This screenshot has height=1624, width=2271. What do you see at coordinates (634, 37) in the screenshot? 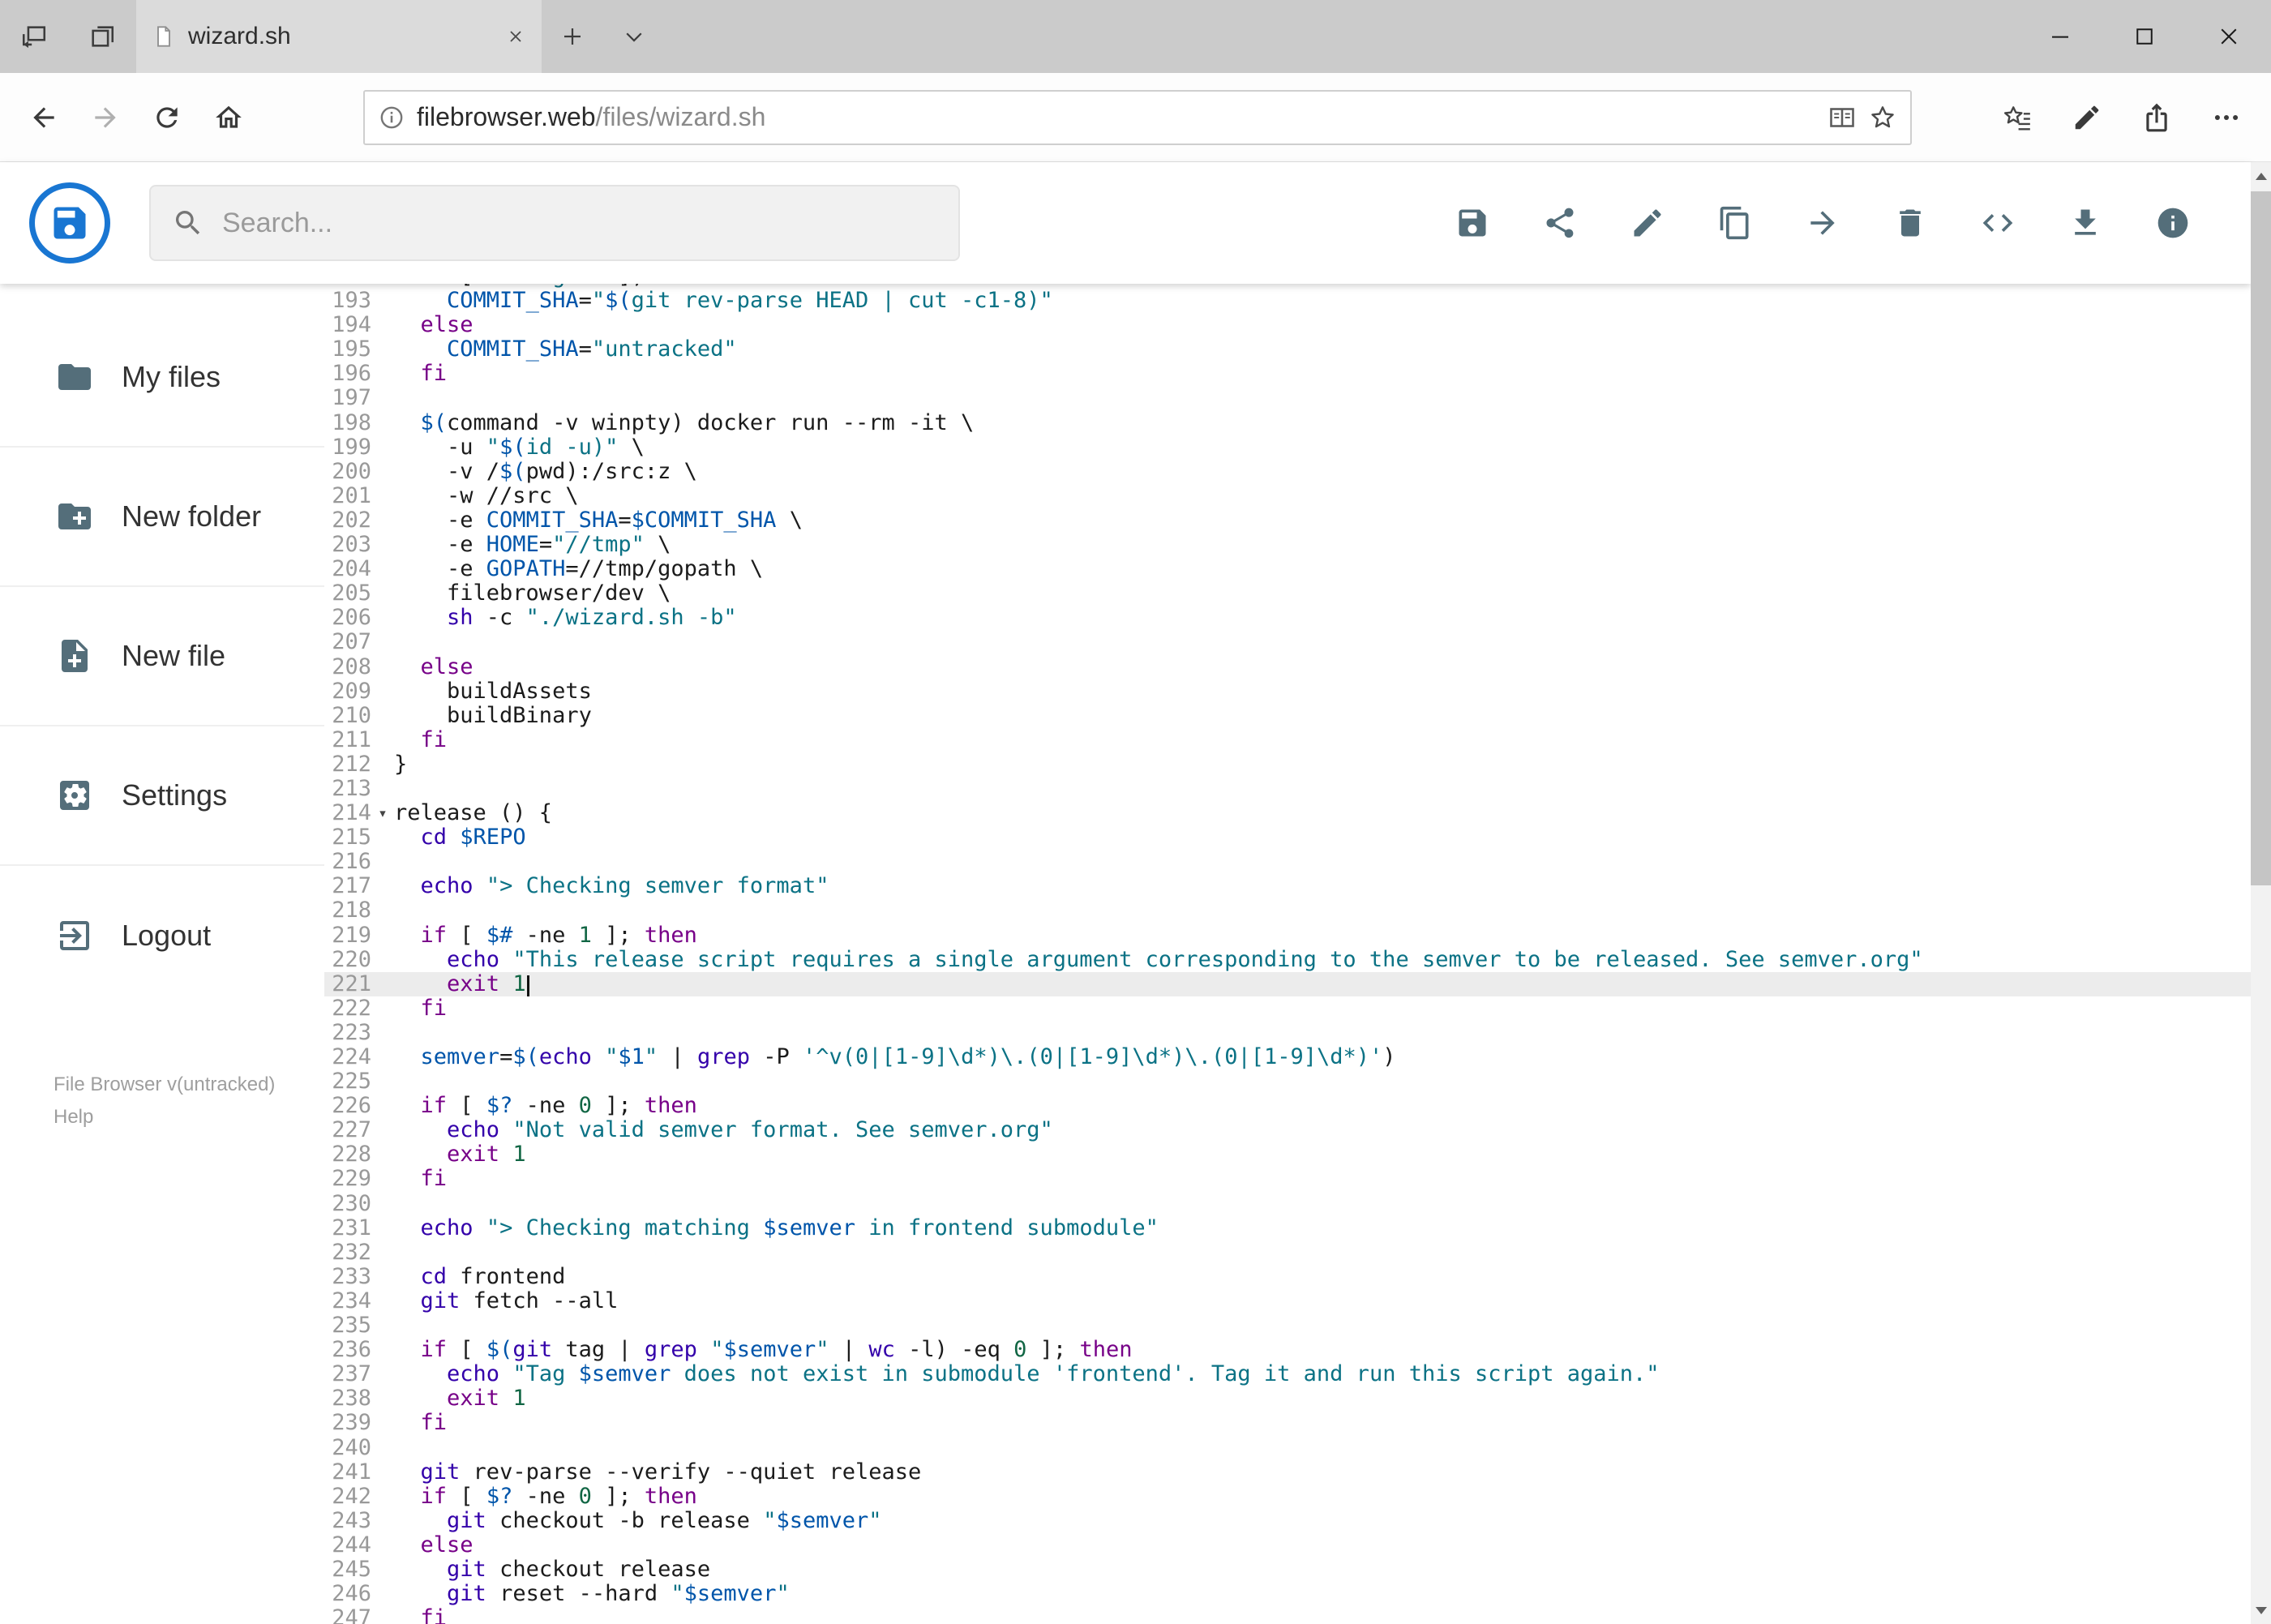
I see `tab-preview-toggle-button` at bounding box center [634, 37].